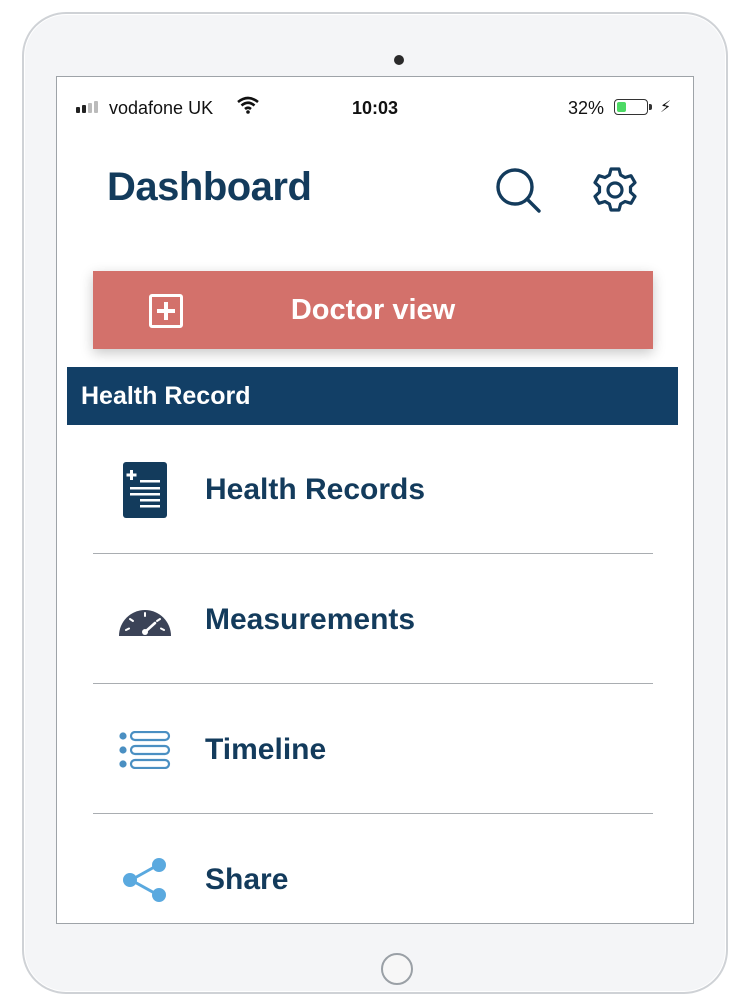 The height and width of the screenshot is (1000, 750). I want to click on menu-item-label: Timeline, so click(266, 749).